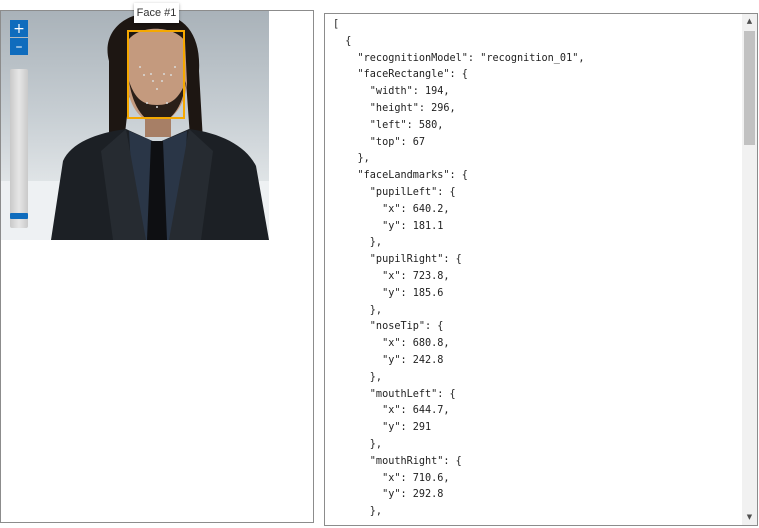  I want to click on json-line: [, so click(336, 24).